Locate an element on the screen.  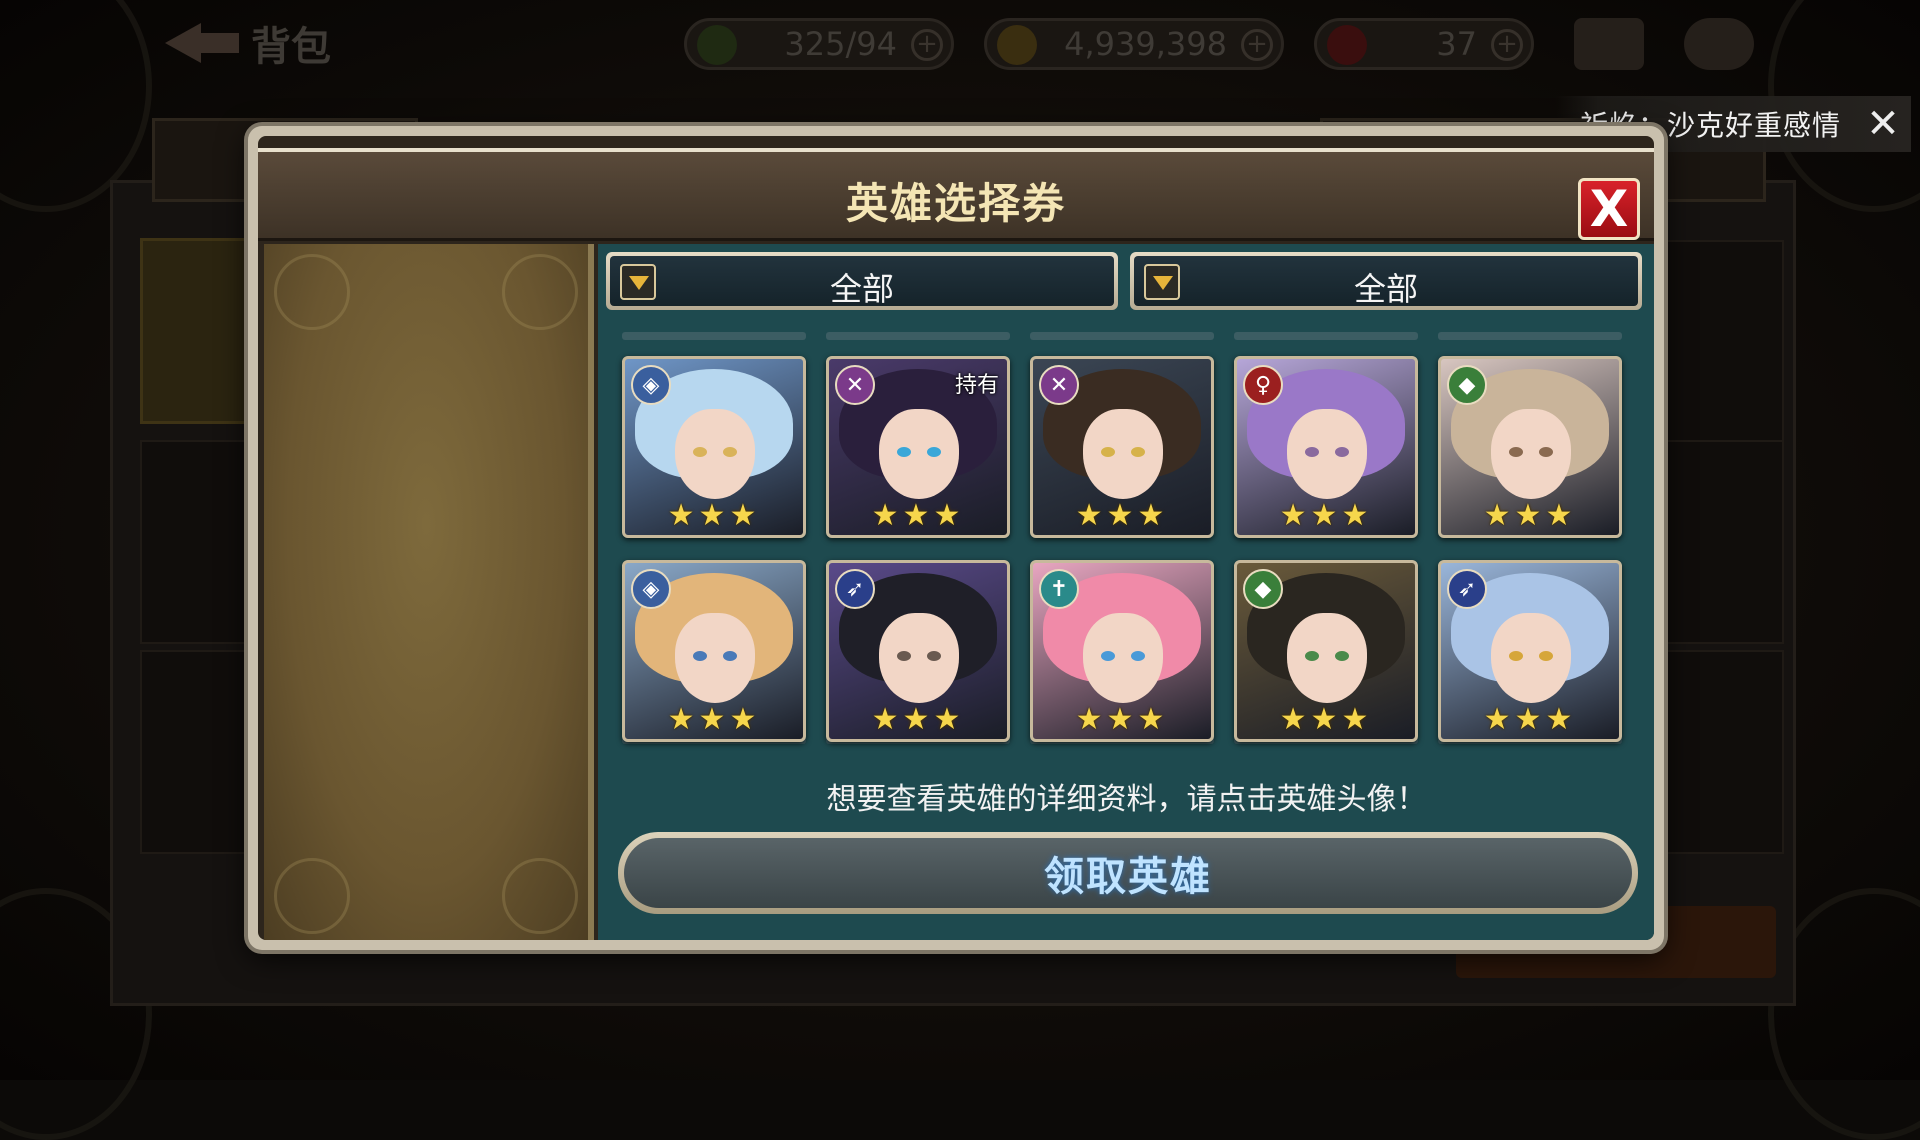
gem-icon is located at coordinates (1347, 45).